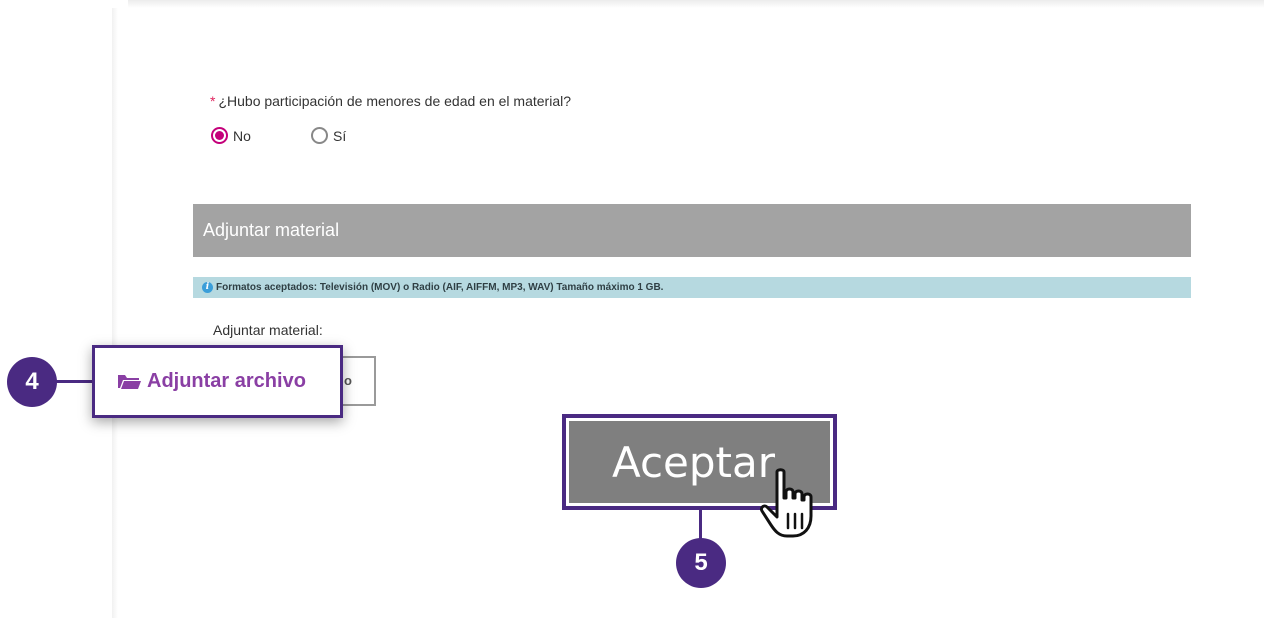 The width and height of the screenshot is (1264, 618). Describe the element at coordinates (226, 381) in the screenshot. I see `attach-file-callout-label: Adjuntar archivo` at that location.